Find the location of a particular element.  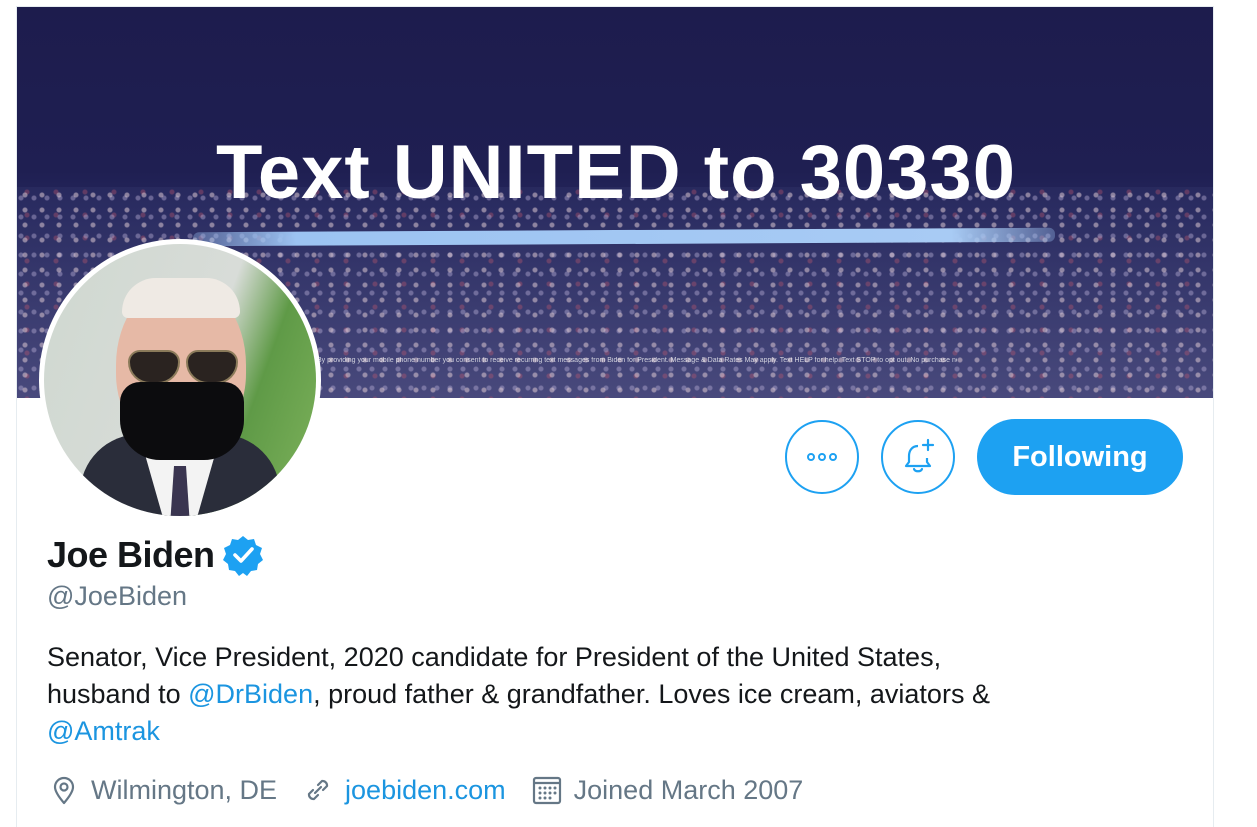

link-icon is located at coordinates (318, 790).